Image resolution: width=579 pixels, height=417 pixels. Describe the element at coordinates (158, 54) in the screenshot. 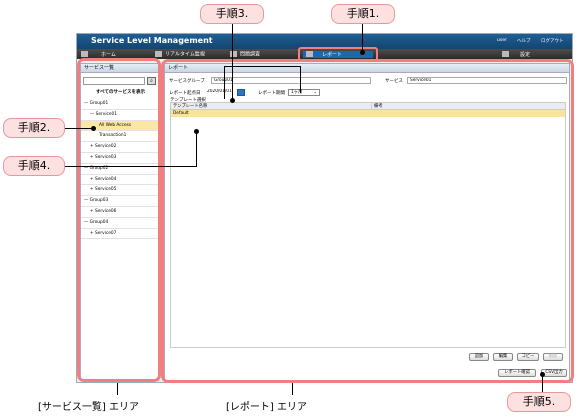

I see `monitor-icon` at that location.